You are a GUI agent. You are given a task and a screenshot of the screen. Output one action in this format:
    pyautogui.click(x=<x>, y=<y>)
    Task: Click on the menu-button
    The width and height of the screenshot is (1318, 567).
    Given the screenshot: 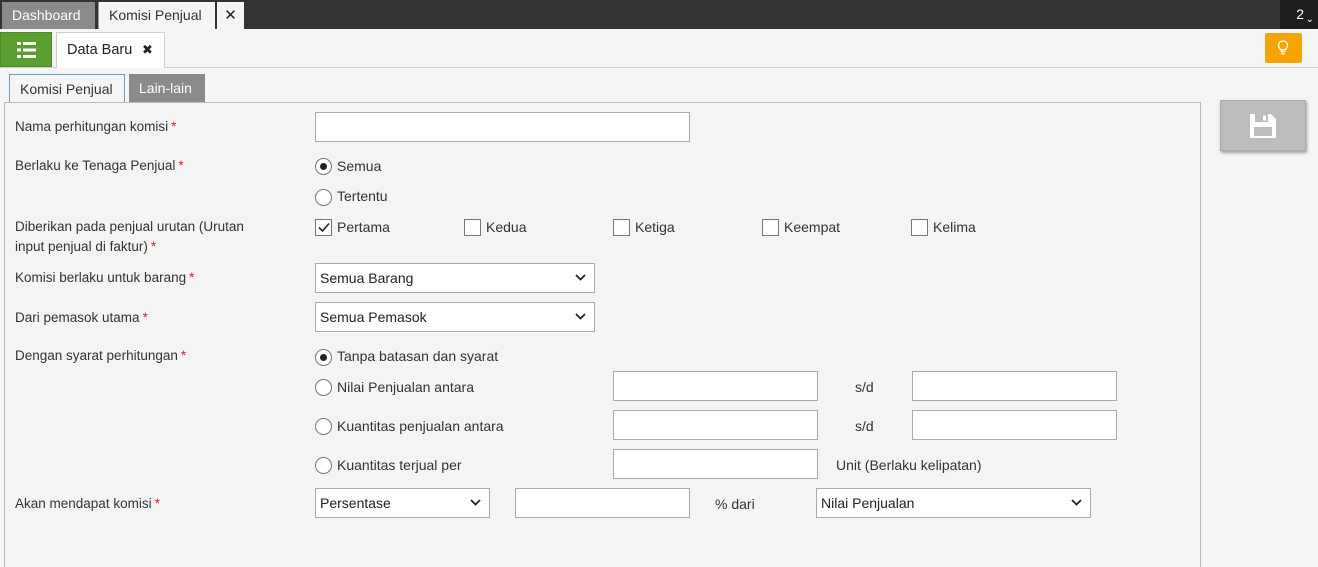 What is the action you would take?
    pyautogui.click(x=26, y=49)
    